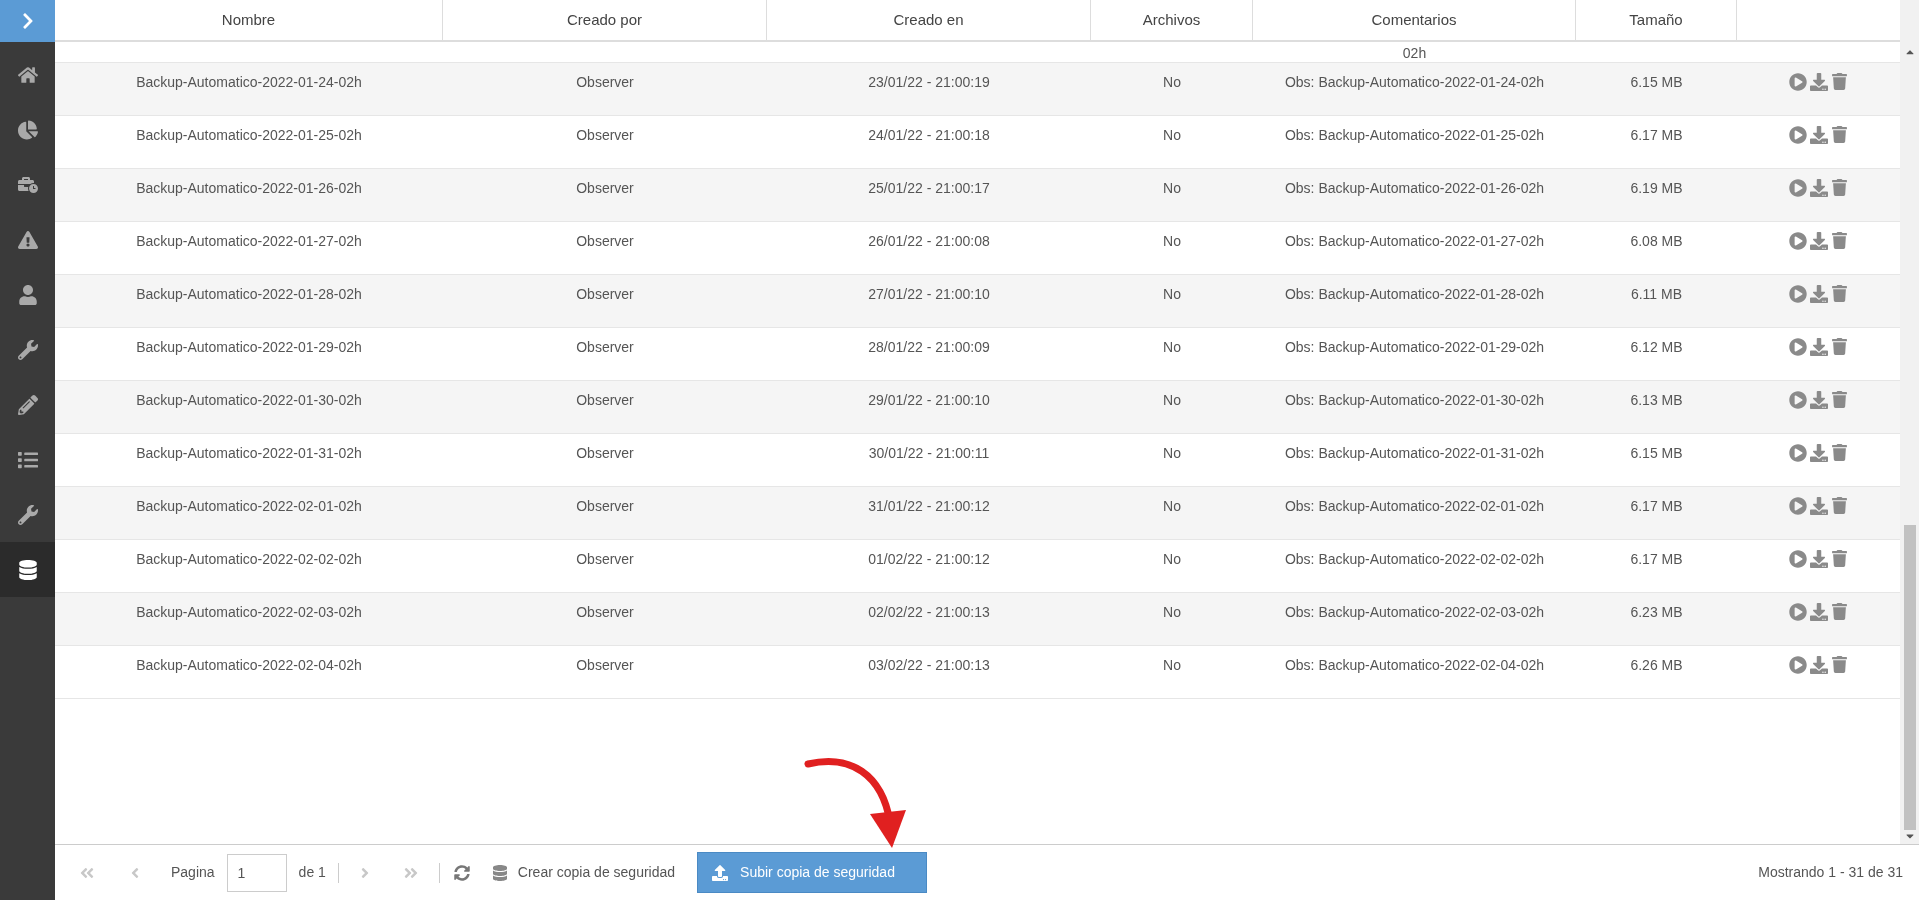 This screenshot has height=900, width=1919. What do you see at coordinates (605, 20) in the screenshot?
I see `column-header: Creado por` at bounding box center [605, 20].